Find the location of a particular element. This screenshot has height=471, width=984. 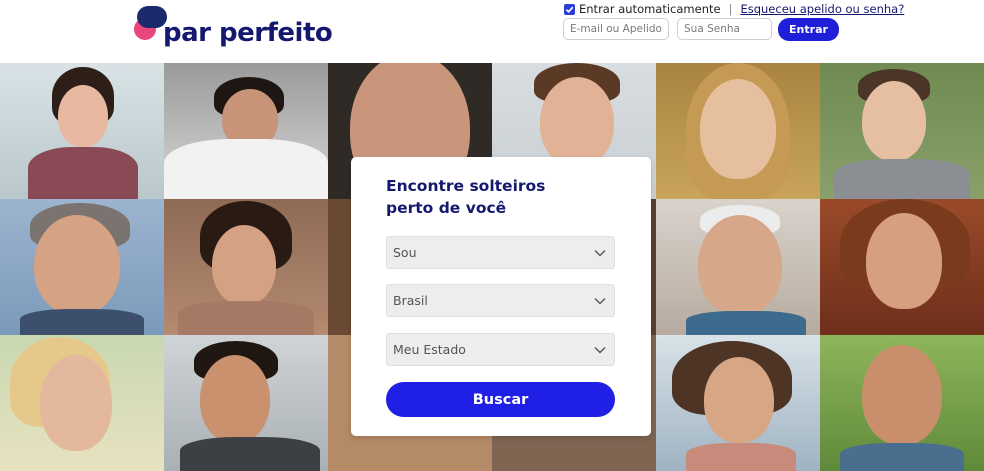

check-icon is located at coordinates (569, 9).